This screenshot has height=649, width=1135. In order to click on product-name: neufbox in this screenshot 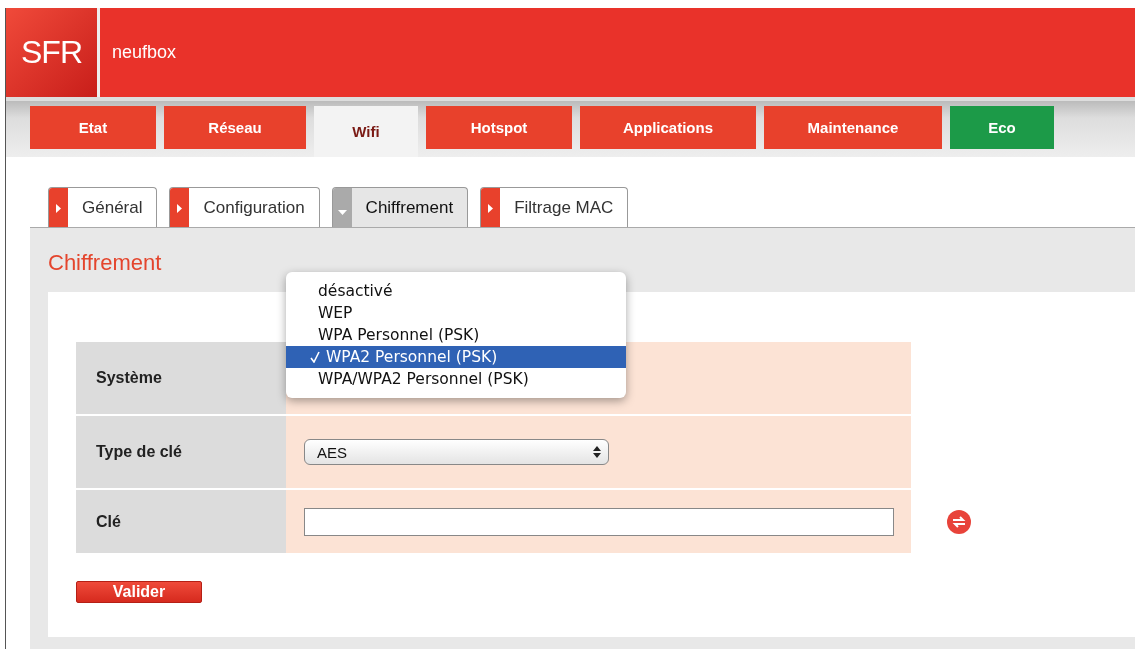, I will do `click(144, 52)`.